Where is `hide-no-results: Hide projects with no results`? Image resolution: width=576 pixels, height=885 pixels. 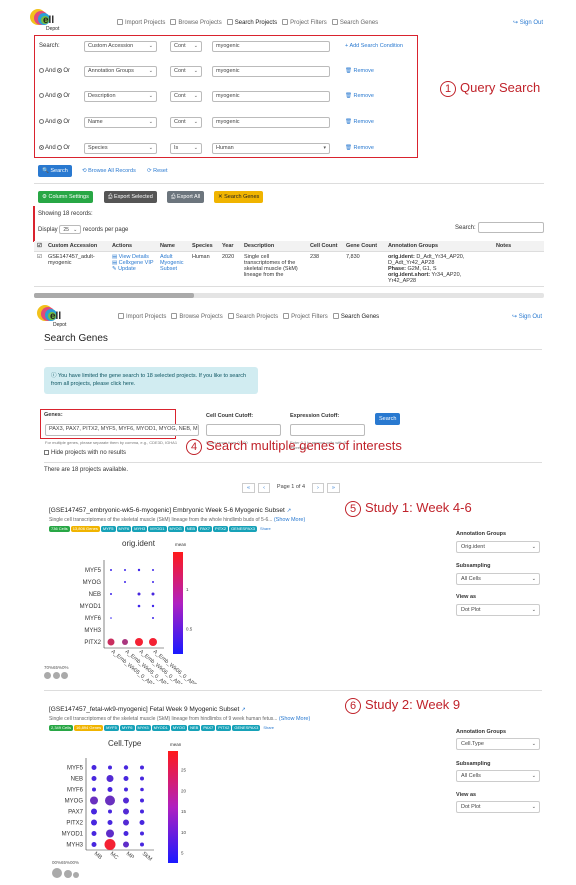
hide-no-results: Hide projects with no results is located at coordinates (85, 453).